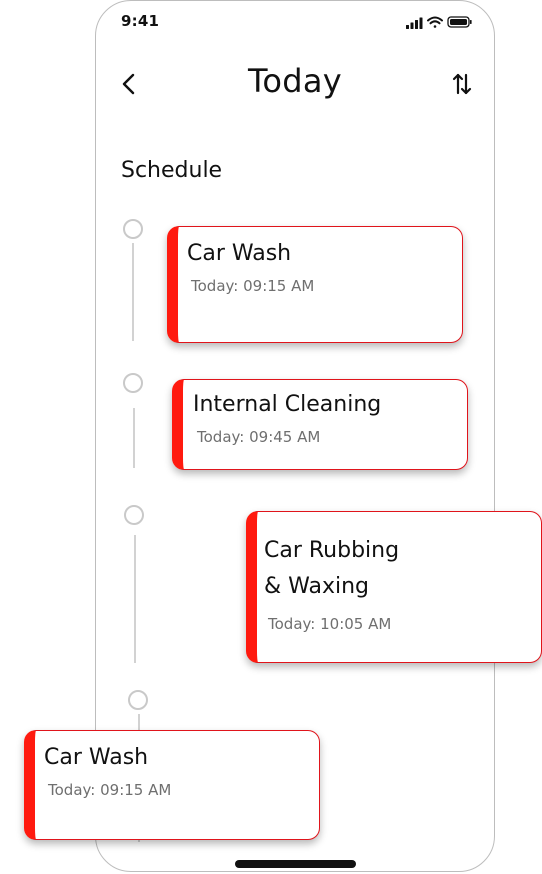  I want to click on sort-arrows-icon, so click(462, 84).